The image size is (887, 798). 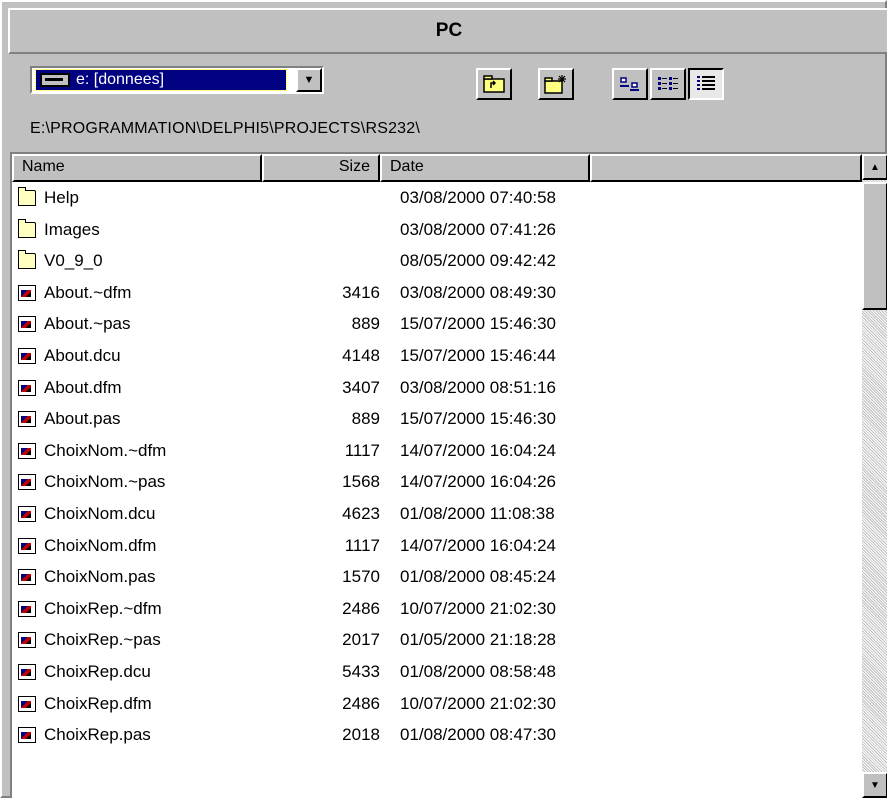 I want to click on scroll-down-button: ▼, so click(x=874, y=785).